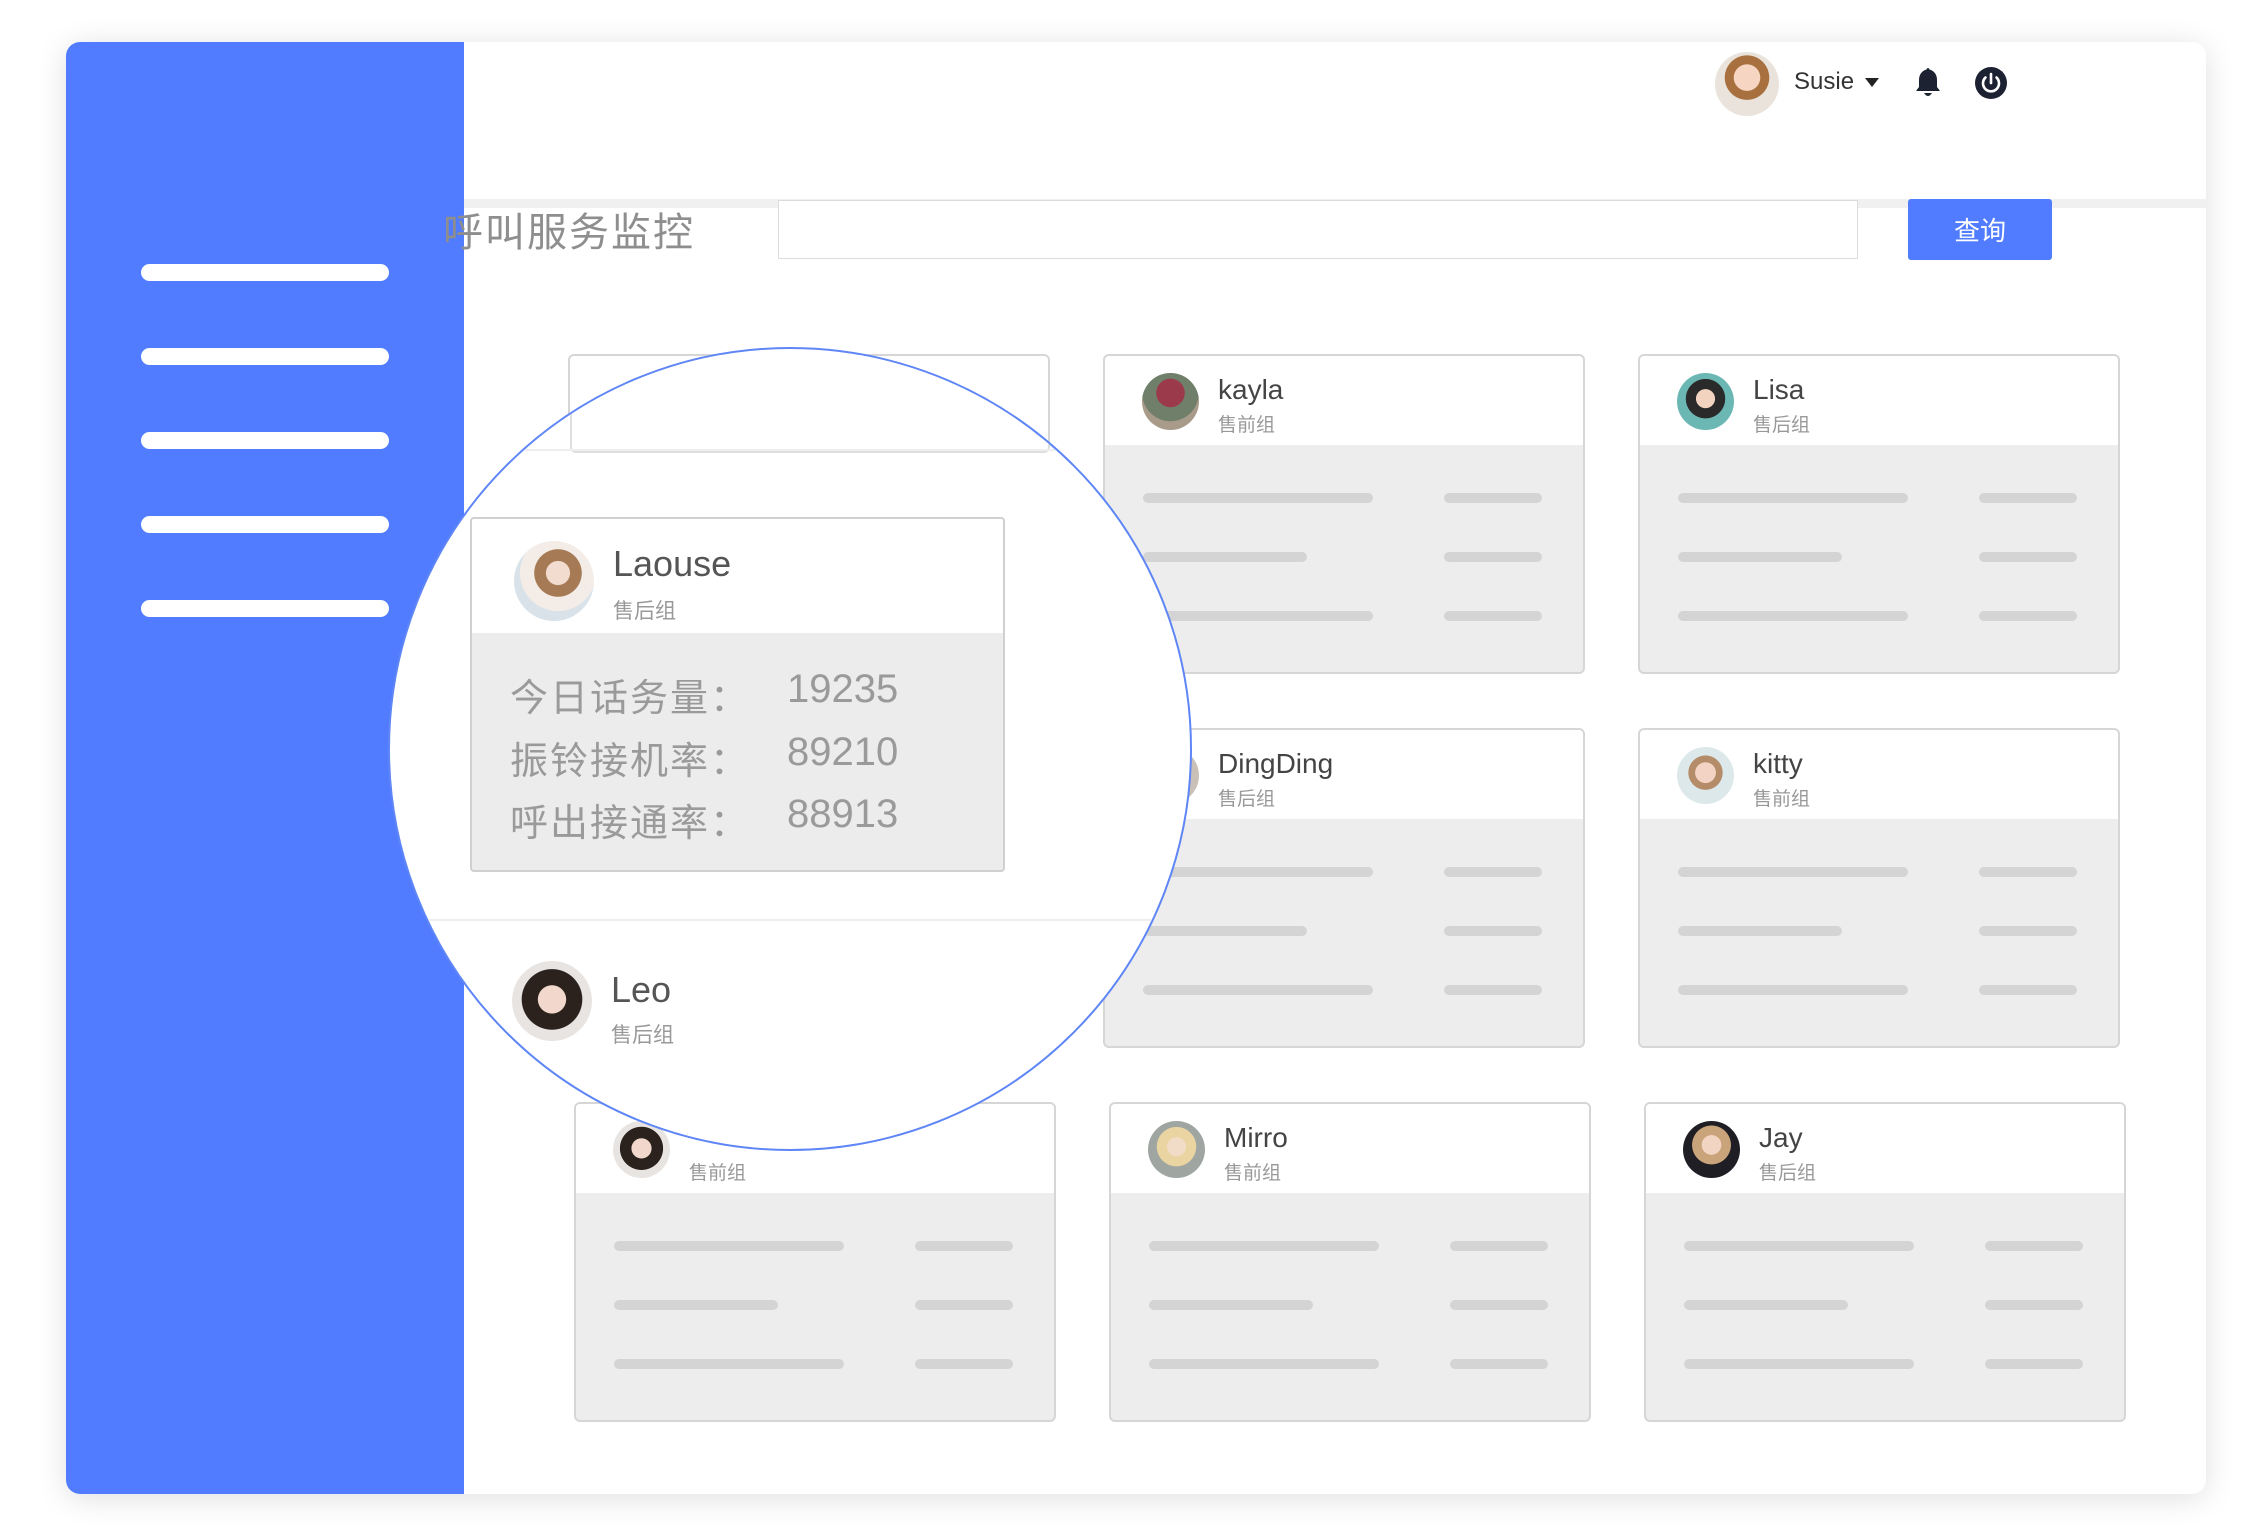  Describe the element at coordinates (1879, 888) in the screenshot. I see `agent-card-kitty: kitty 售前组` at that location.